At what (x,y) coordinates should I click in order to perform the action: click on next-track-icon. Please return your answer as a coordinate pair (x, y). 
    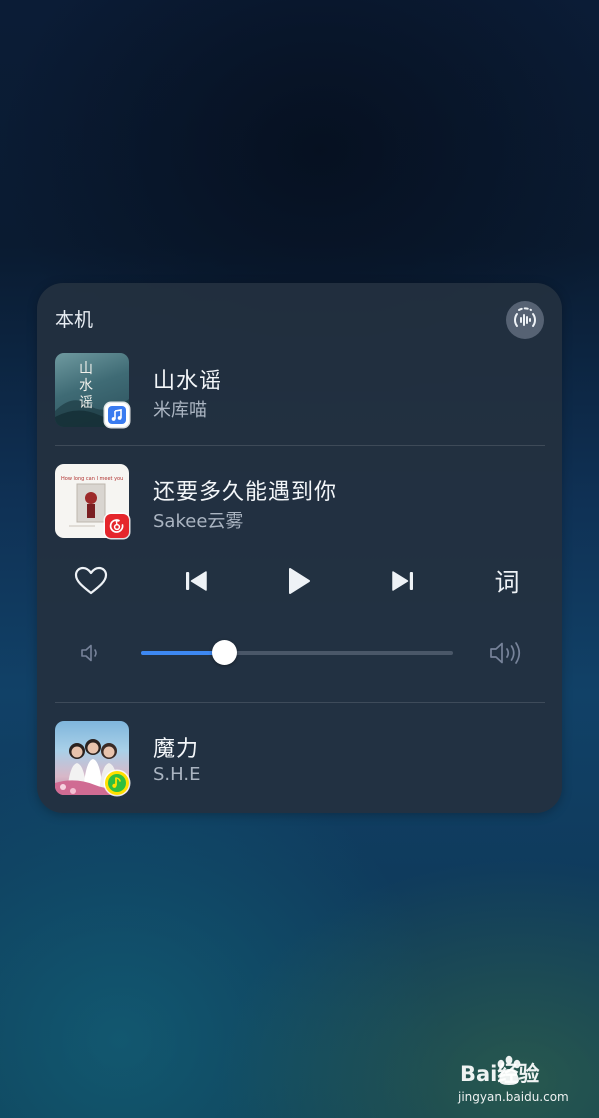
    Looking at the image, I should click on (402, 581).